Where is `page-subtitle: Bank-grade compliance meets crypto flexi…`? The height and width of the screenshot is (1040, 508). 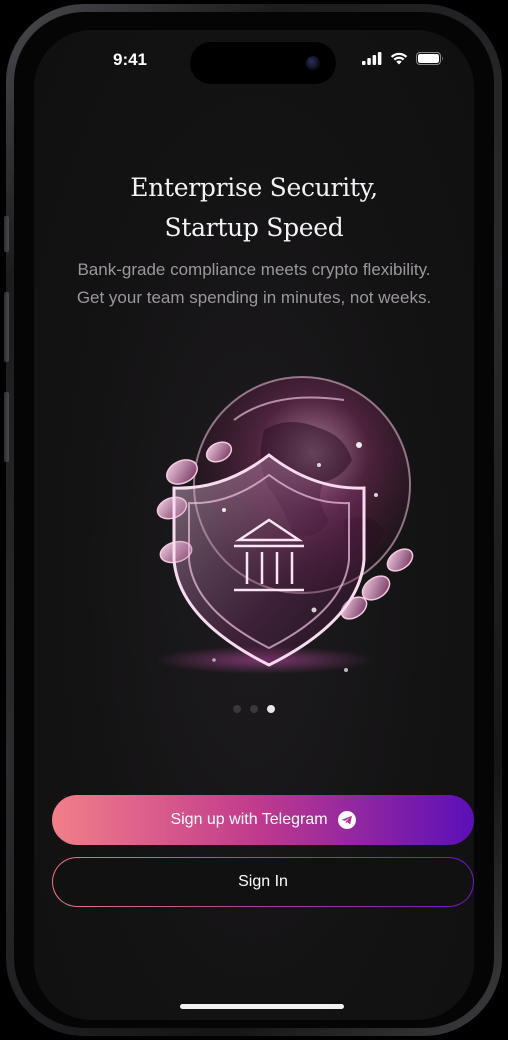
page-subtitle: Bank-grade compliance meets crypto flexi… is located at coordinates (254, 284).